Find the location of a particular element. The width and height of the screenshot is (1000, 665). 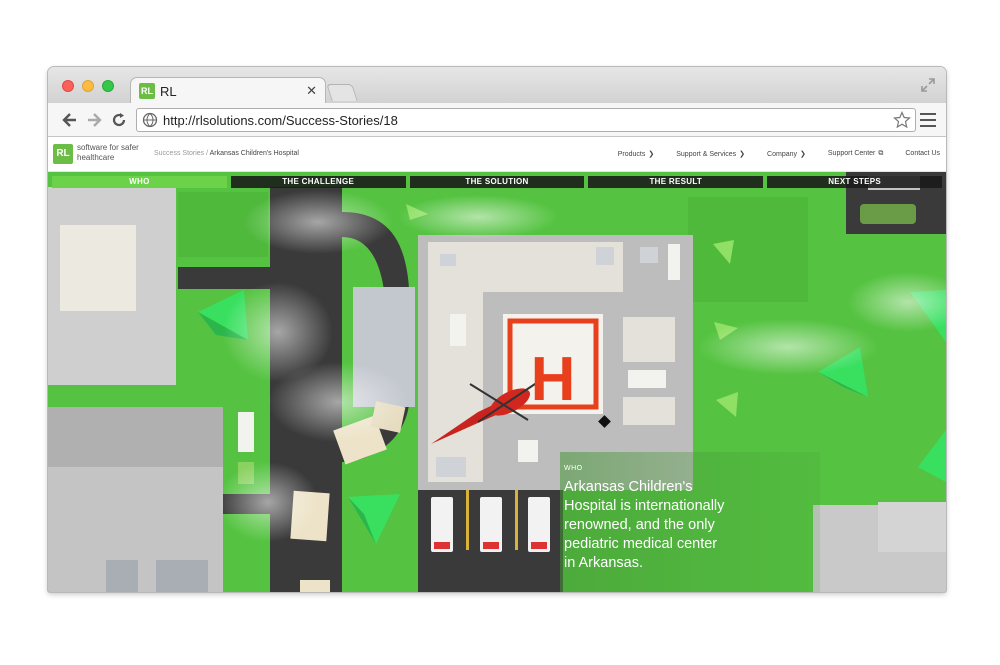

nav-company: Company ❯ is located at coordinates (786, 154).